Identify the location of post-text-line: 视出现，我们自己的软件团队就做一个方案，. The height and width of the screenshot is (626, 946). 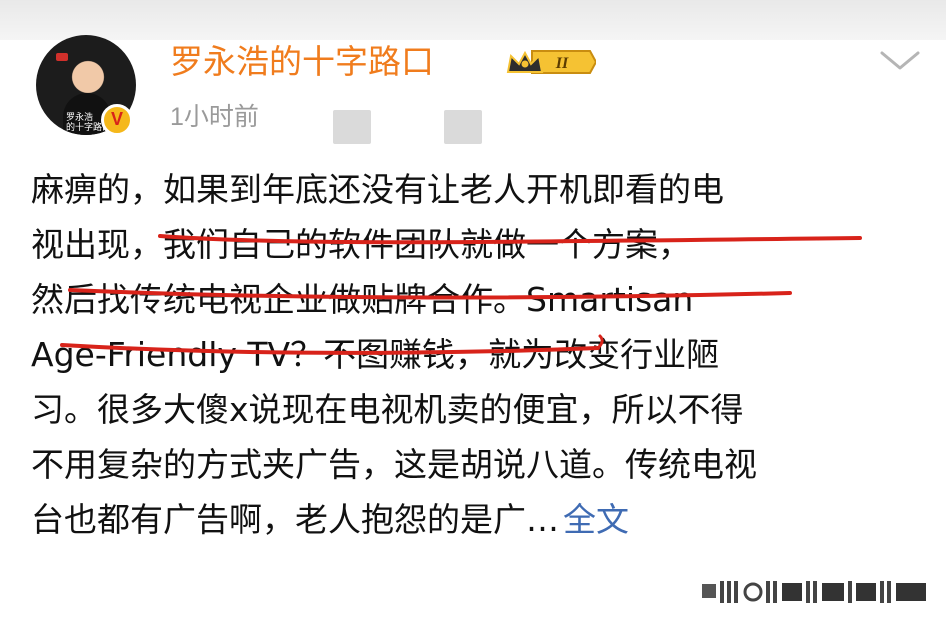
(361, 244).